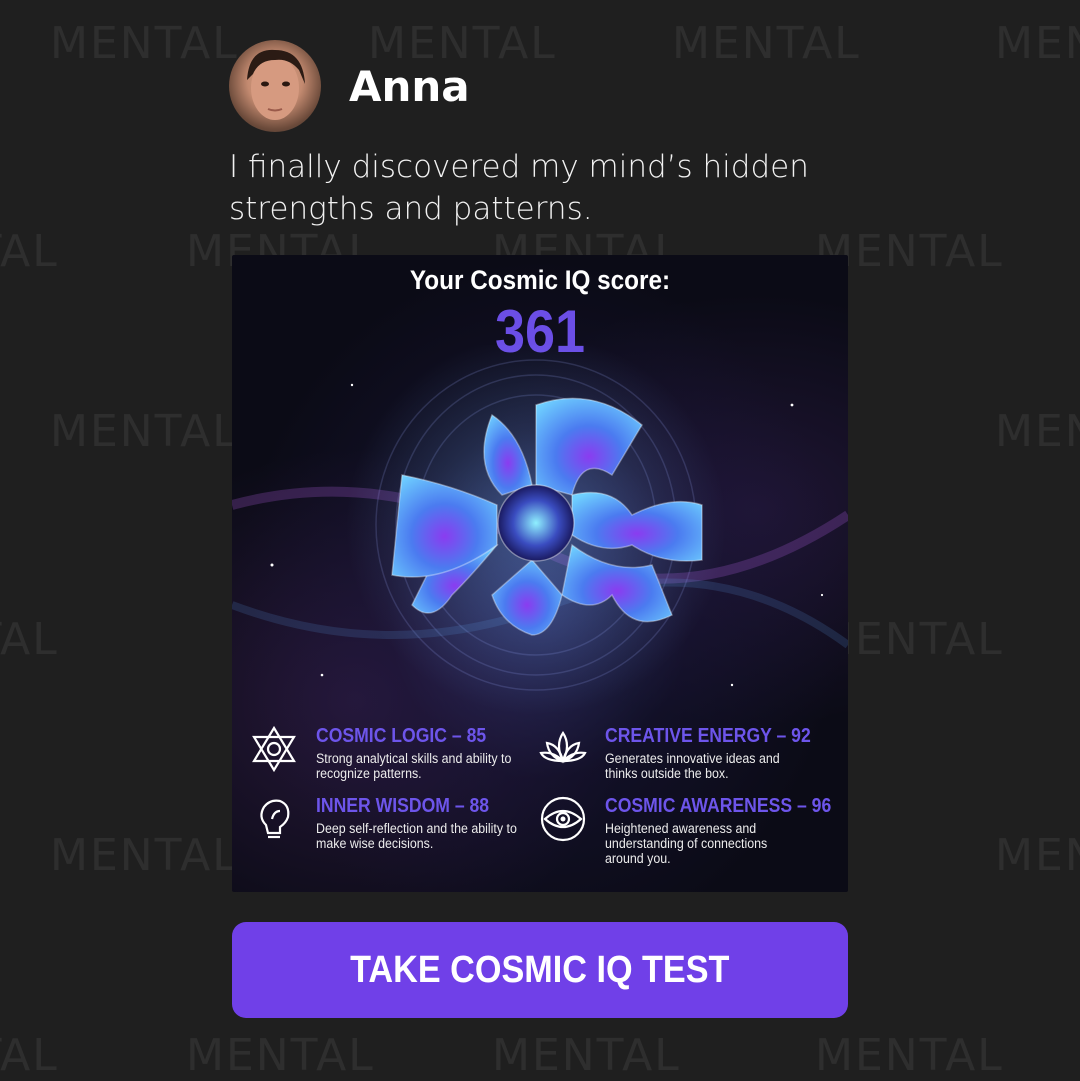 The image size is (1080, 1081). What do you see at coordinates (563, 819) in the screenshot?
I see `eye-icon` at bounding box center [563, 819].